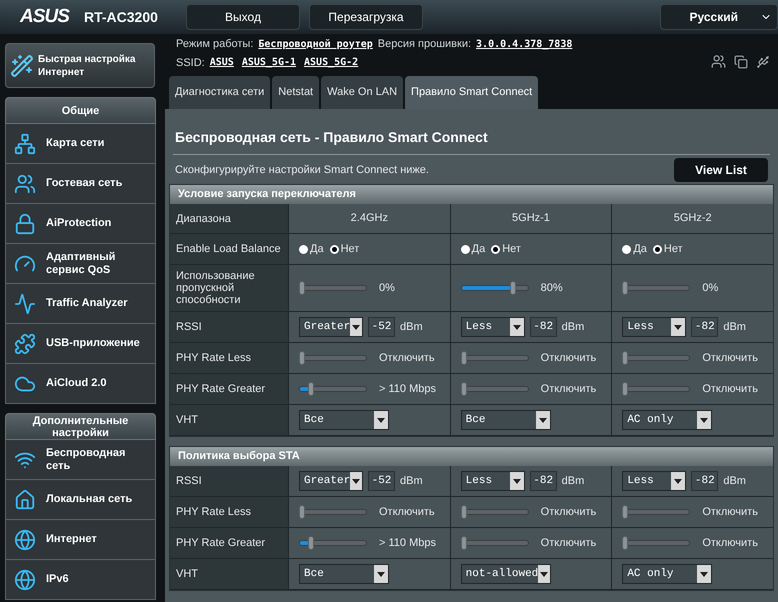 This screenshot has height=602, width=778. I want to click on row-label: PHY Rate Greater, so click(229, 543).